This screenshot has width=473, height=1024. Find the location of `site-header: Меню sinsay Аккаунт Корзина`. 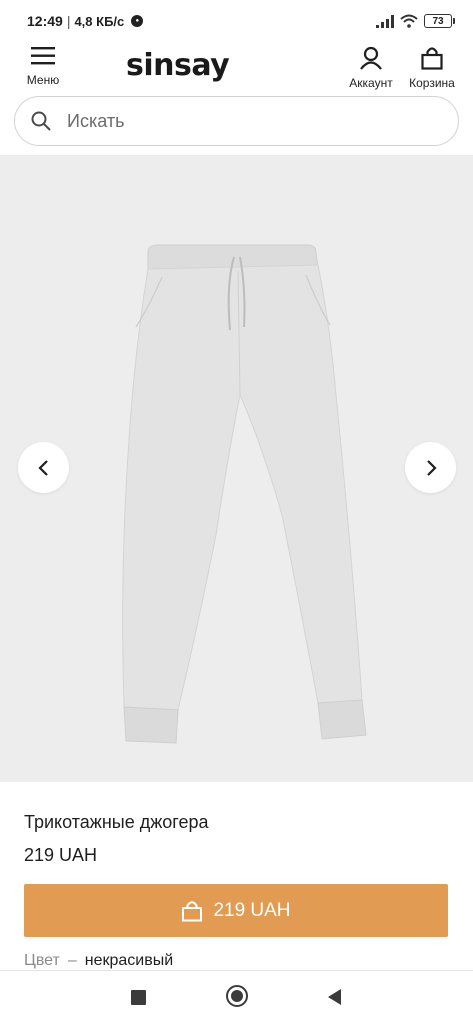

site-header: Меню sinsay Аккаунт Корзина is located at coordinates (236, 66).